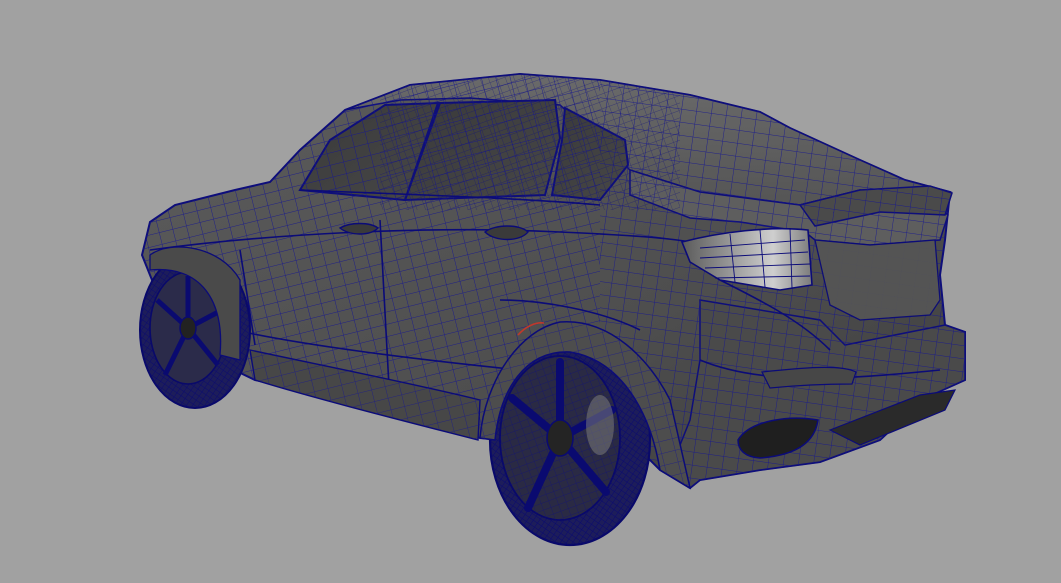  I want to click on brake-disc, so click(600, 425).